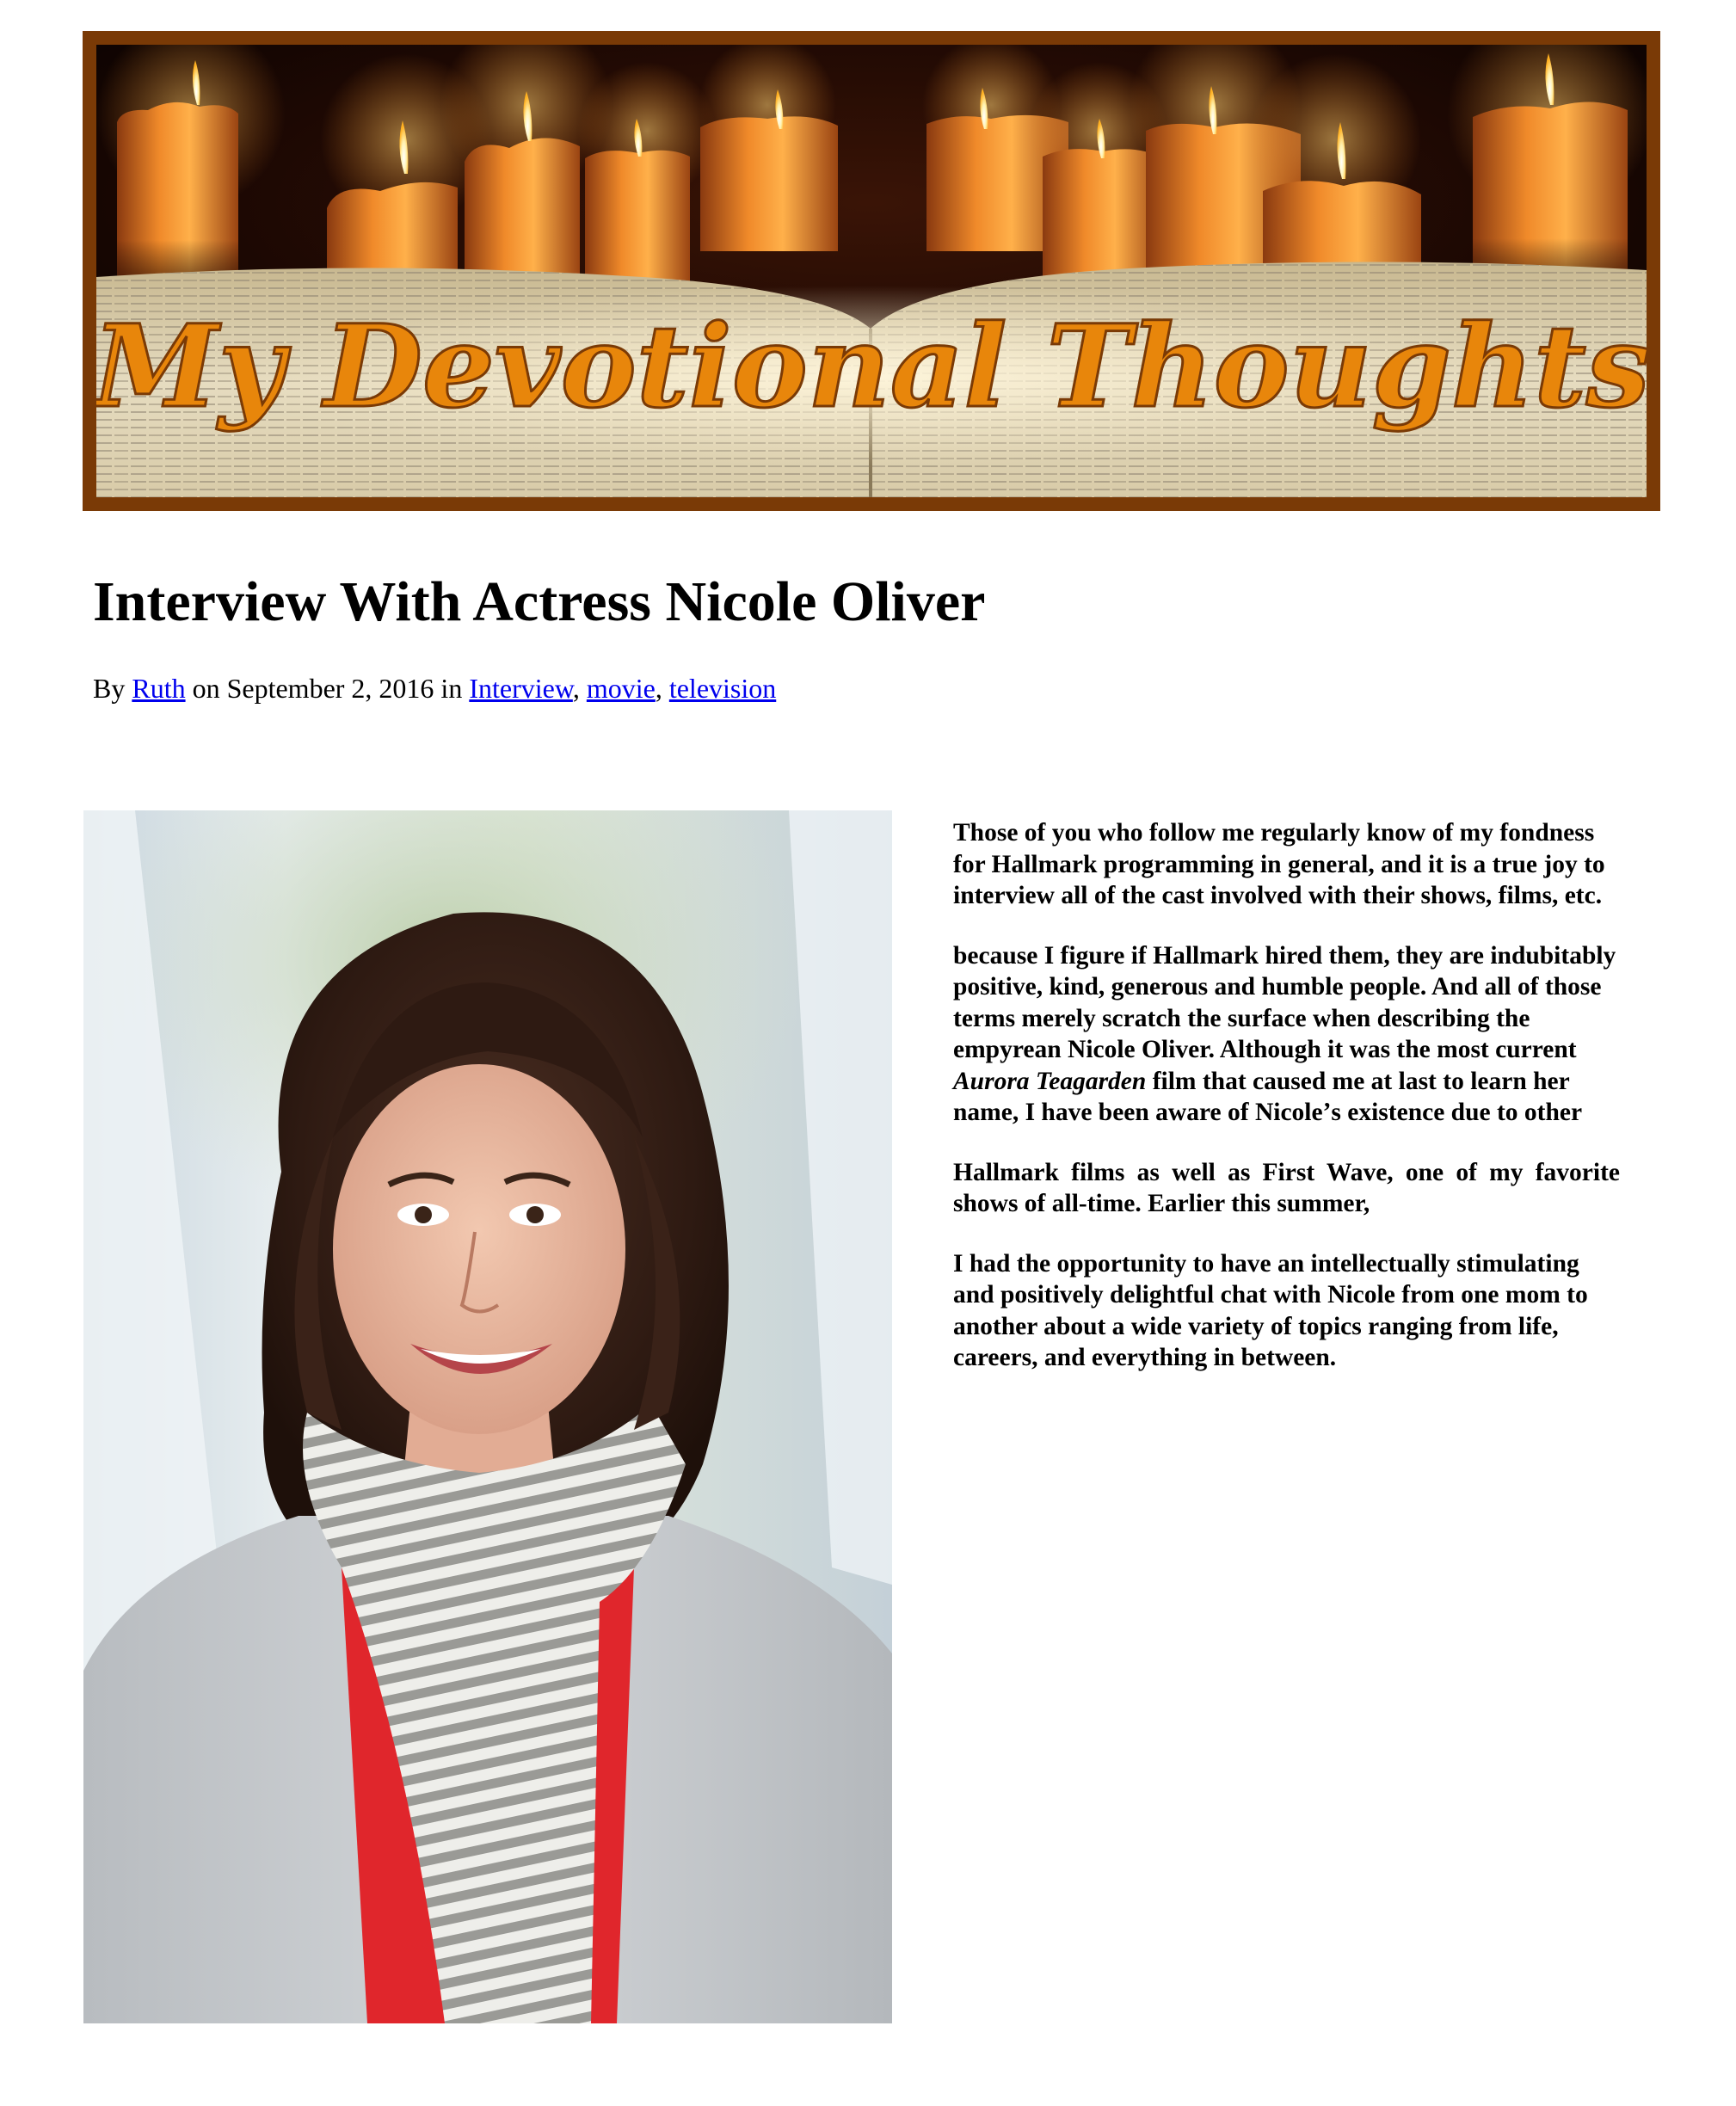 Image resolution: width=1736 pixels, height=2106 pixels. What do you see at coordinates (1050, 1081) in the screenshot?
I see `emphasized-title: Aurora Teagarden` at bounding box center [1050, 1081].